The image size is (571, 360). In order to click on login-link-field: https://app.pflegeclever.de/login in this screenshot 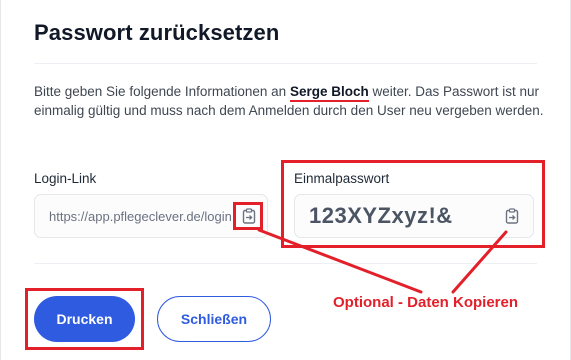, I will do `click(151, 216)`.